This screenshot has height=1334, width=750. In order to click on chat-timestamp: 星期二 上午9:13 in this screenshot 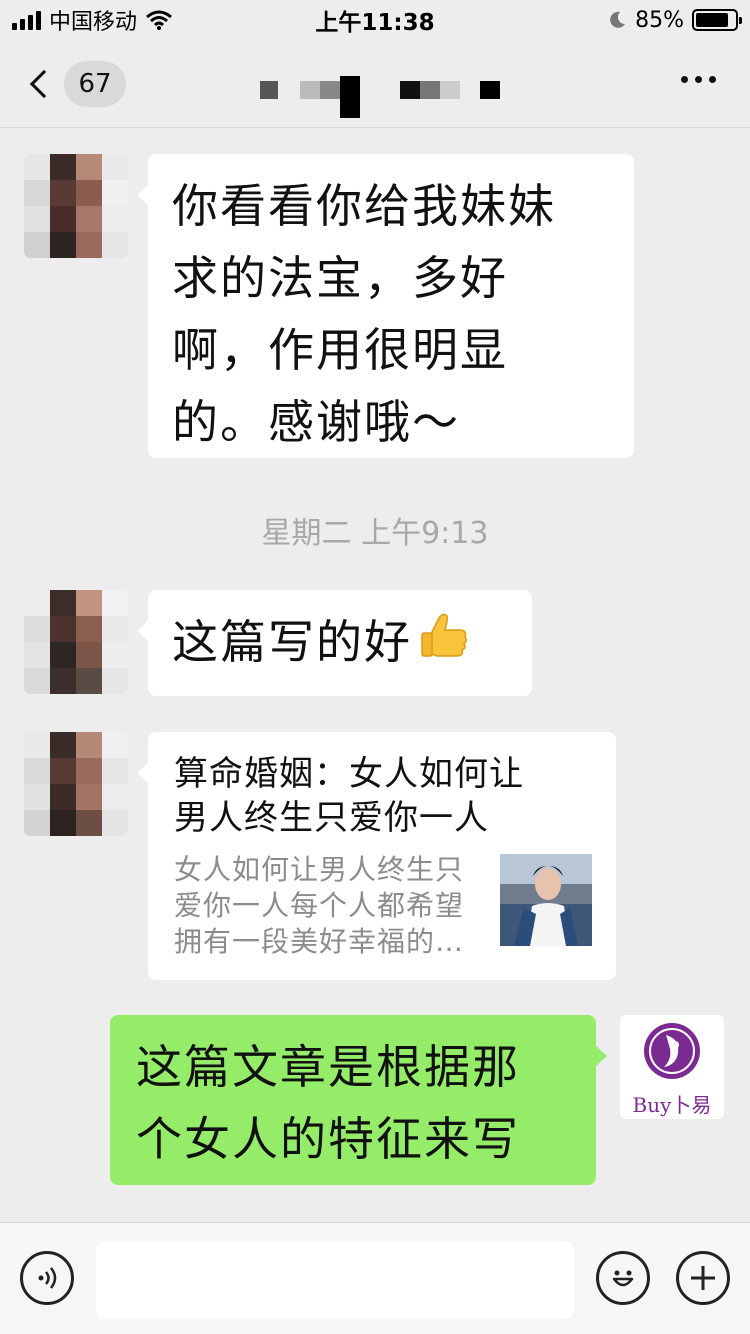, I will do `click(375, 533)`.